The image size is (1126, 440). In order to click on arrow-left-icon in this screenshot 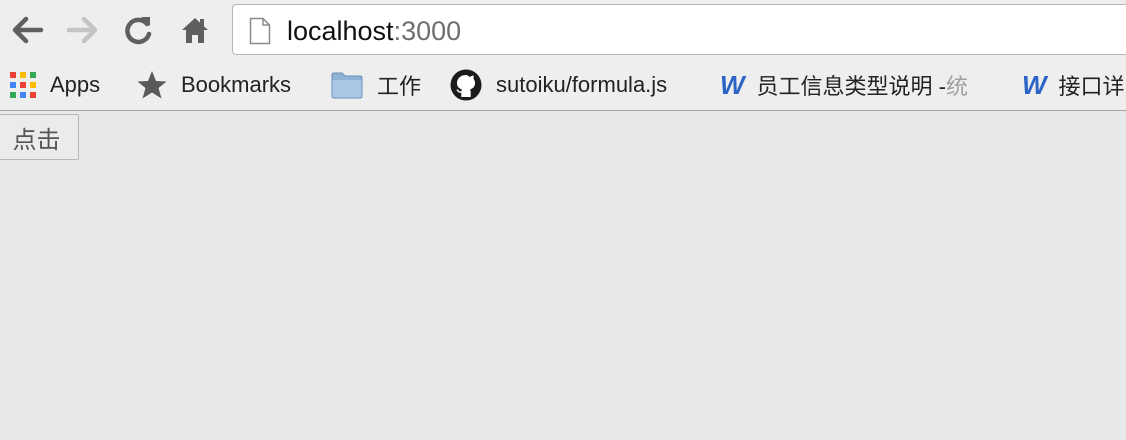, I will do `click(28, 30)`.